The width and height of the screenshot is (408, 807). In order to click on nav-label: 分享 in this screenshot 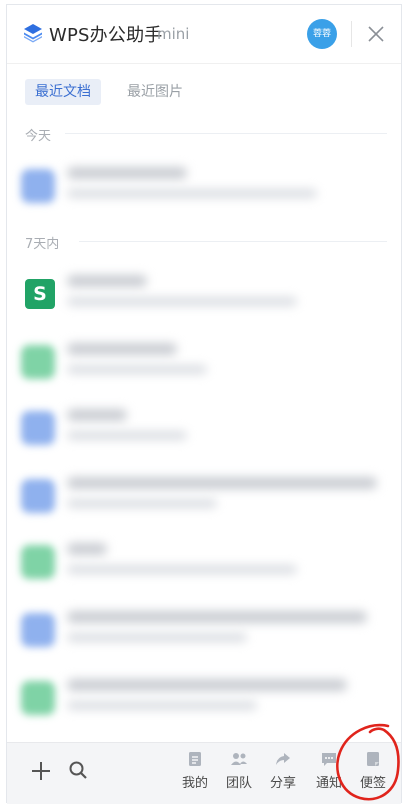, I will do `click(282, 783)`.